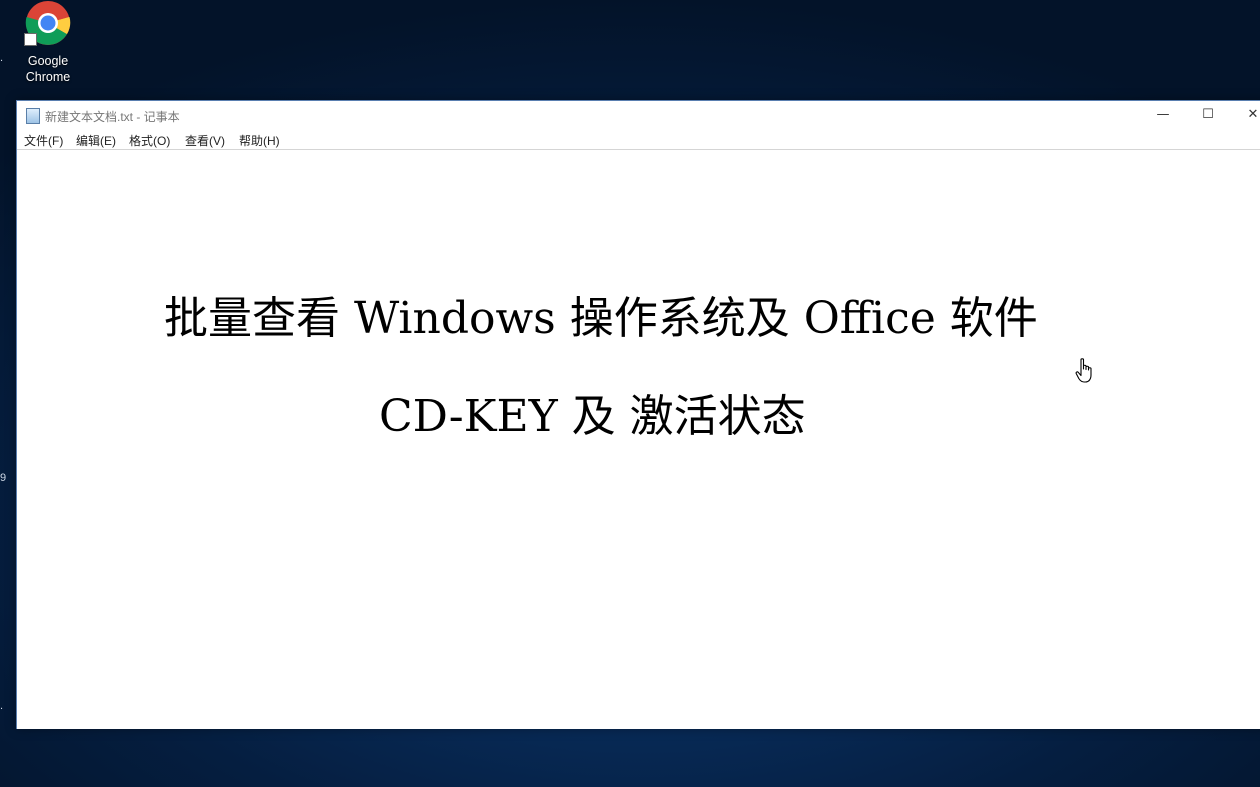  Describe the element at coordinates (1208, 115) in the screenshot. I see `maximize-button: ☐` at that location.